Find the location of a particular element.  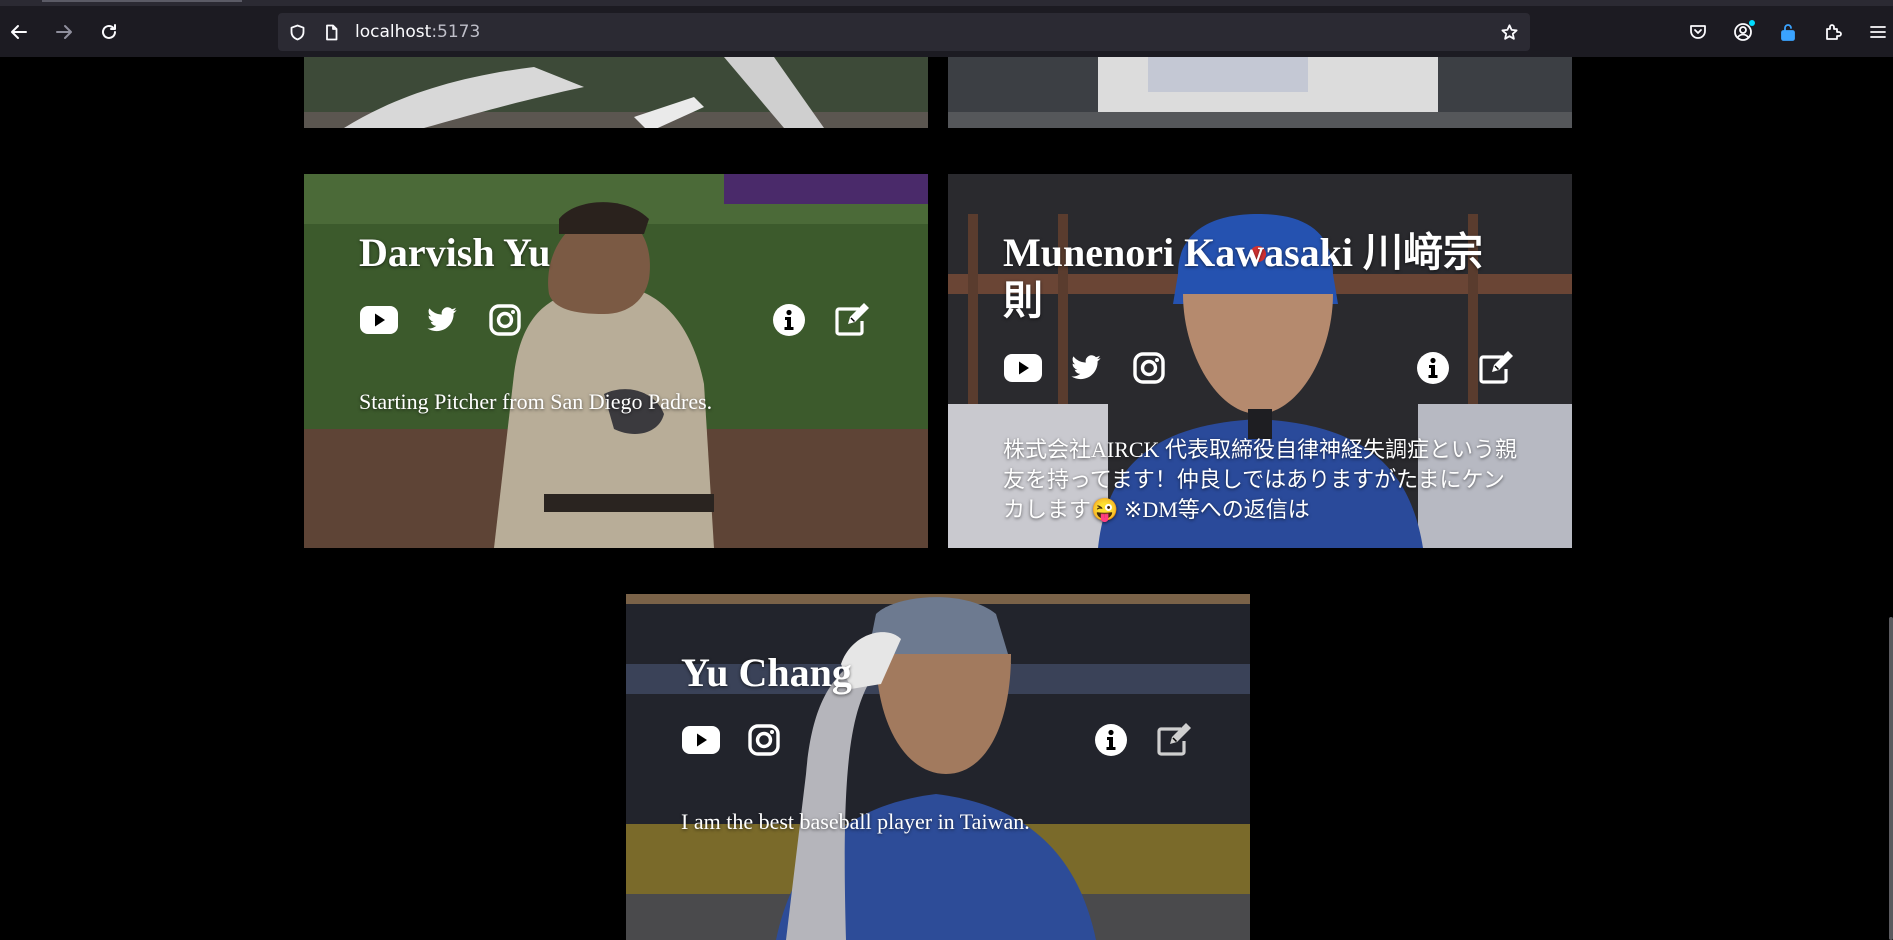

url-text: localhost:5173 is located at coordinates (417, 32).